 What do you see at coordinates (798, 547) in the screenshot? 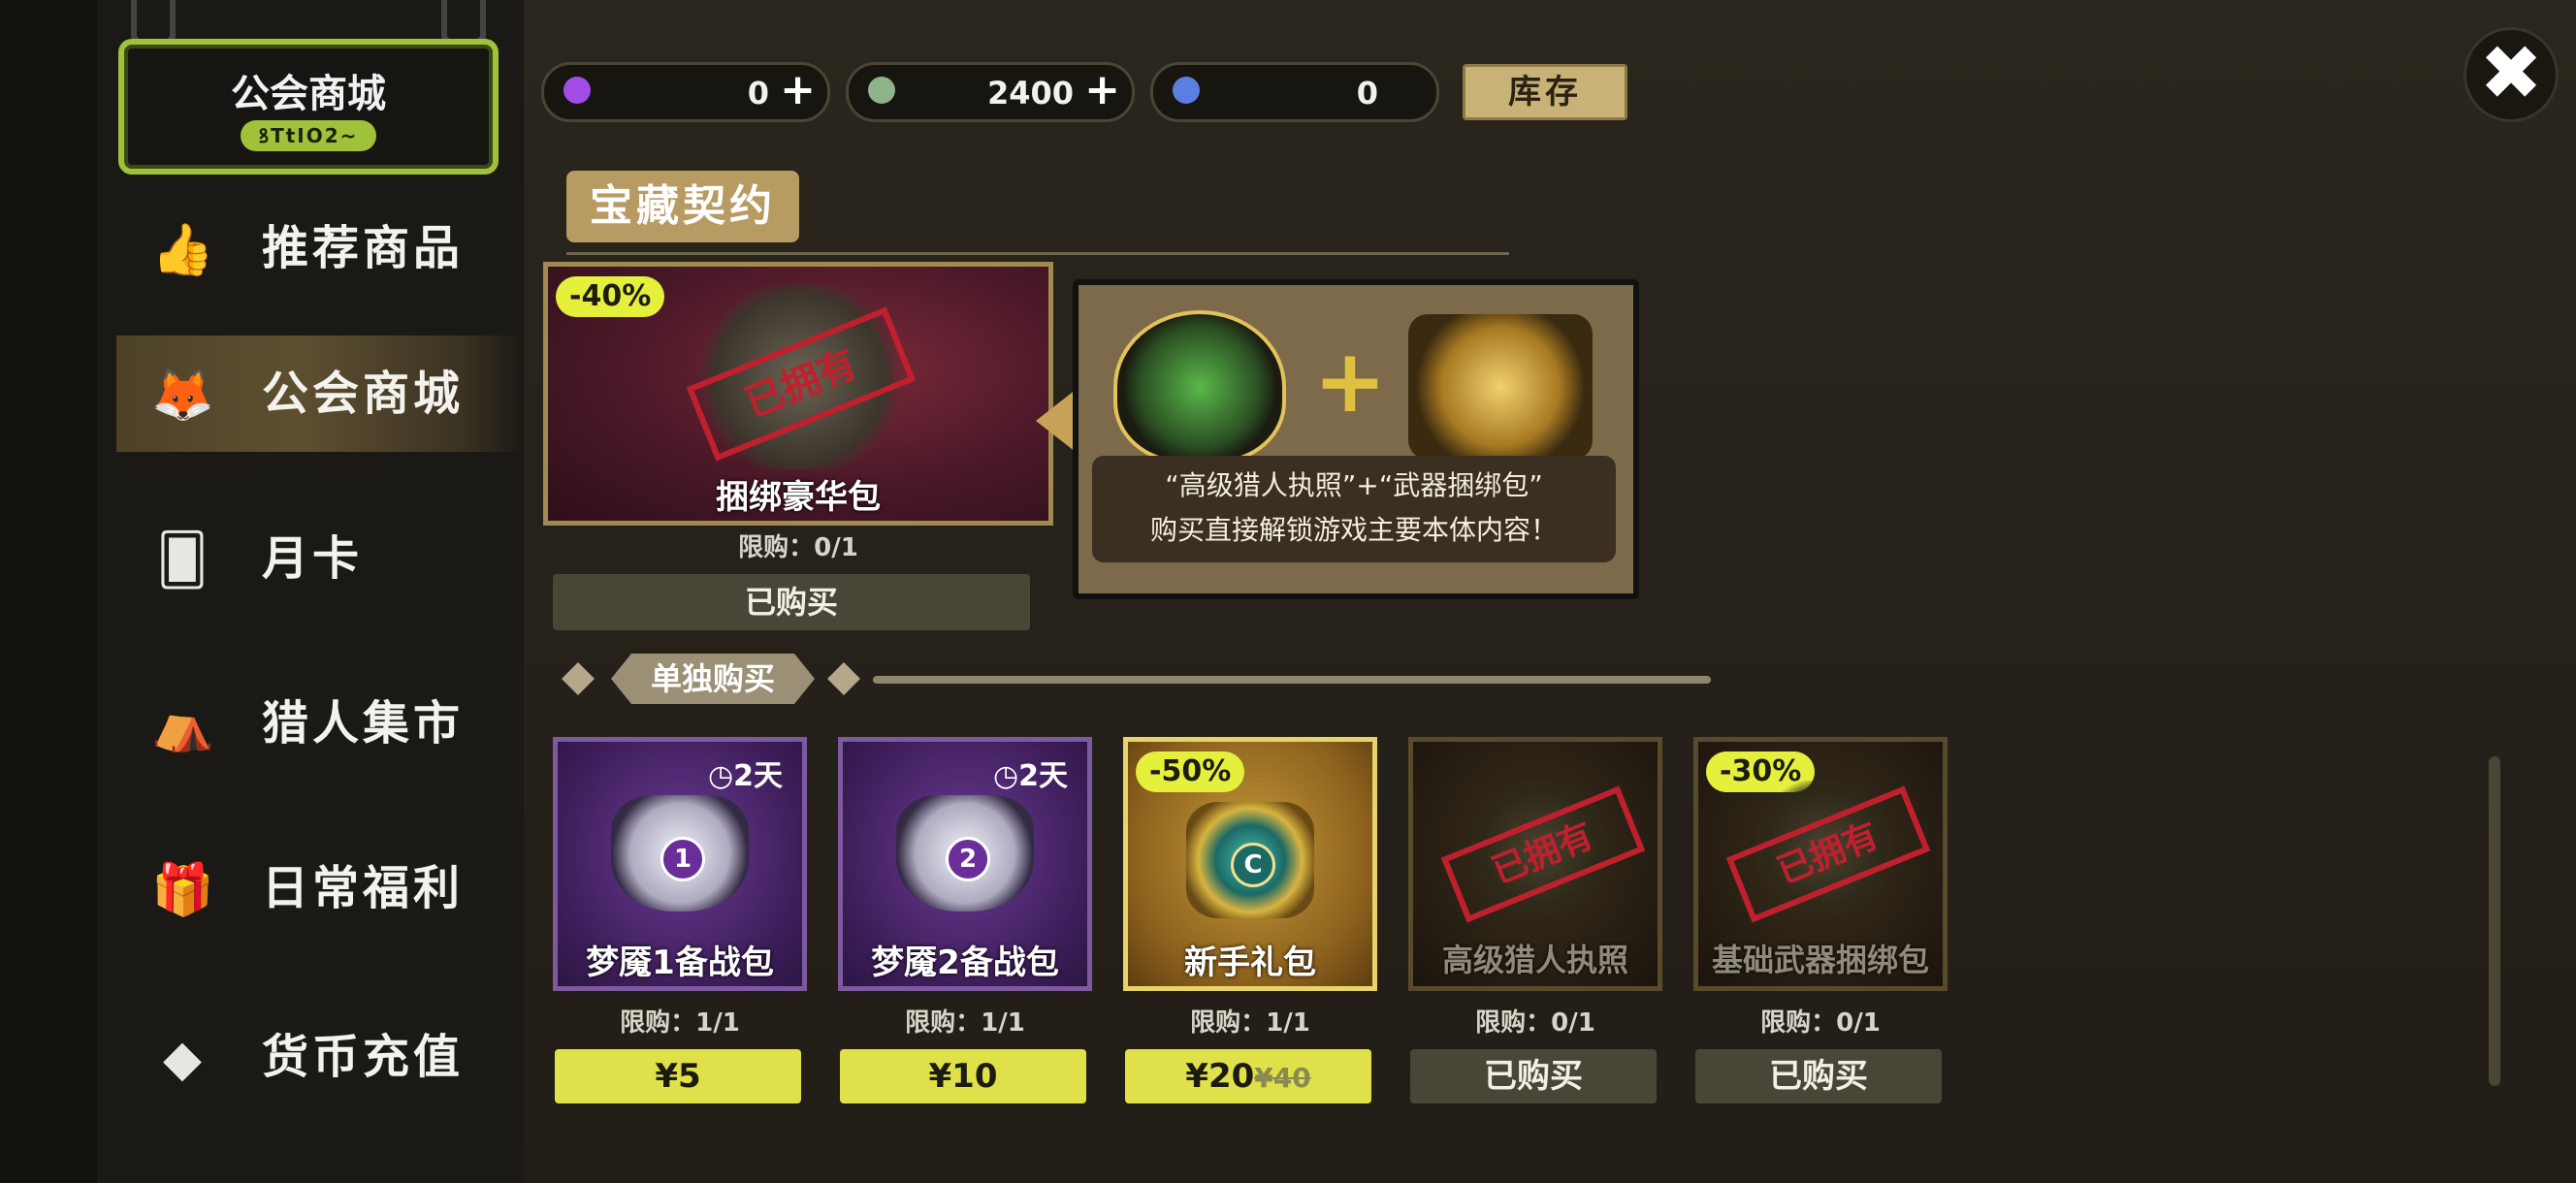
I see `bundle-limit: 限购：0/1` at bounding box center [798, 547].